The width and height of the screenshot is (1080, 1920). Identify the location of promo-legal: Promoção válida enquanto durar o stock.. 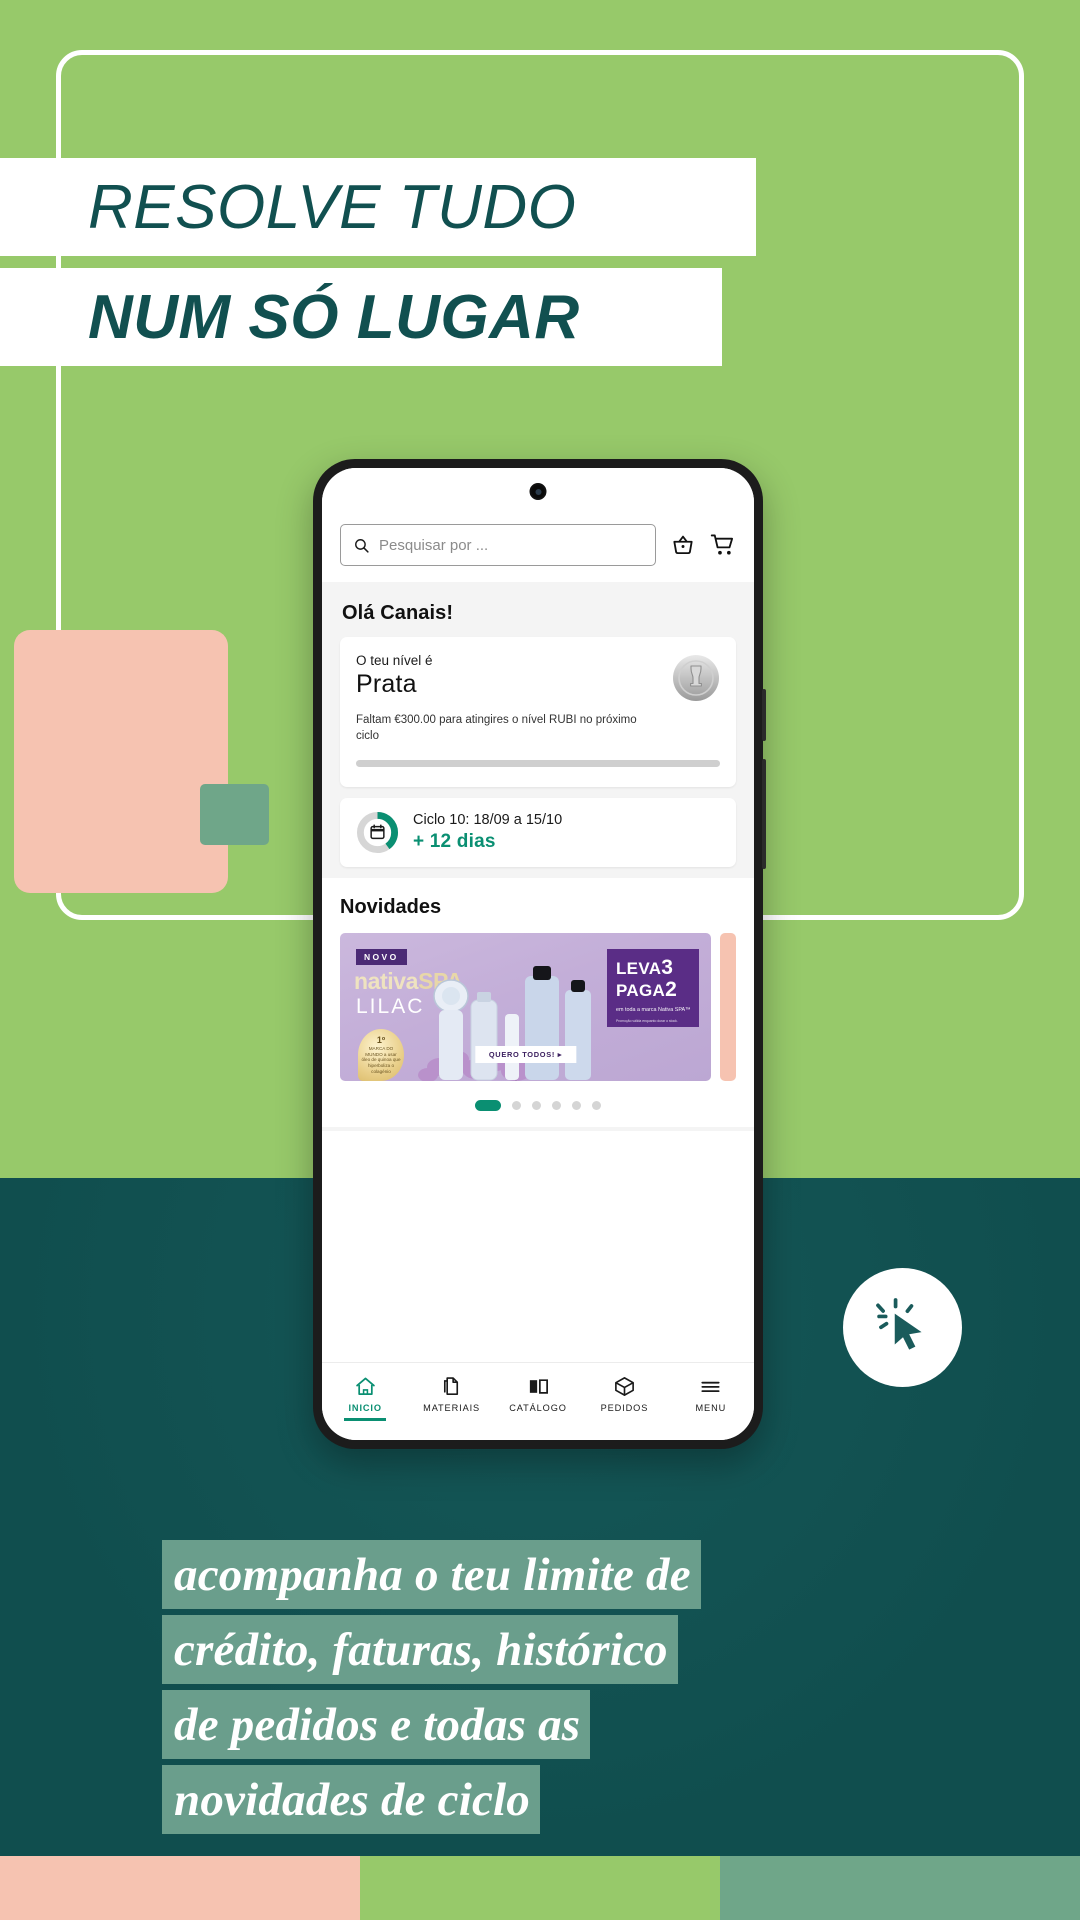
(647, 1020).